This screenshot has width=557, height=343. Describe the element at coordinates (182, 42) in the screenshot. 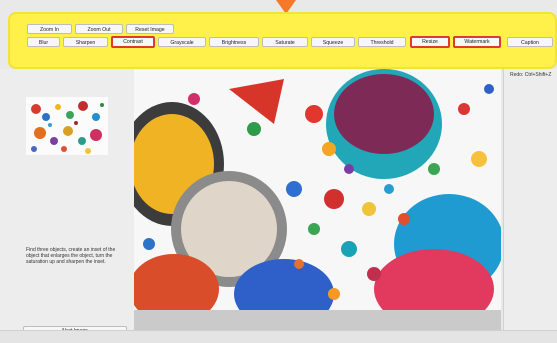

I see `grayscale-button: Grayscale` at that location.